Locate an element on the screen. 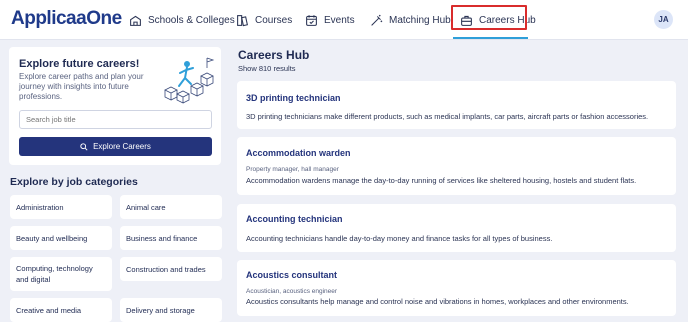 The height and width of the screenshot is (322, 688). category-creative-media: Creative and media is located at coordinates (61, 310).